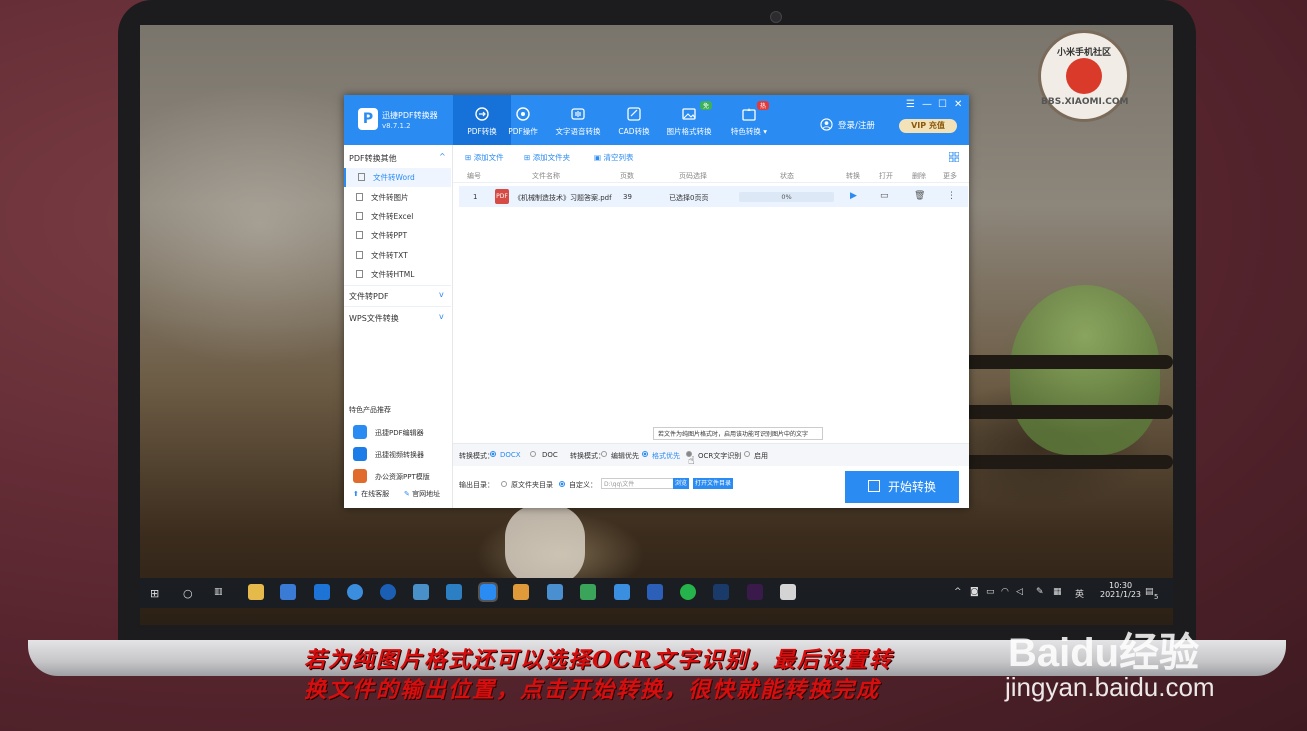 This screenshot has width=1307, height=731. I want to click on convert-play-icon: ▶, so click(853, 196).